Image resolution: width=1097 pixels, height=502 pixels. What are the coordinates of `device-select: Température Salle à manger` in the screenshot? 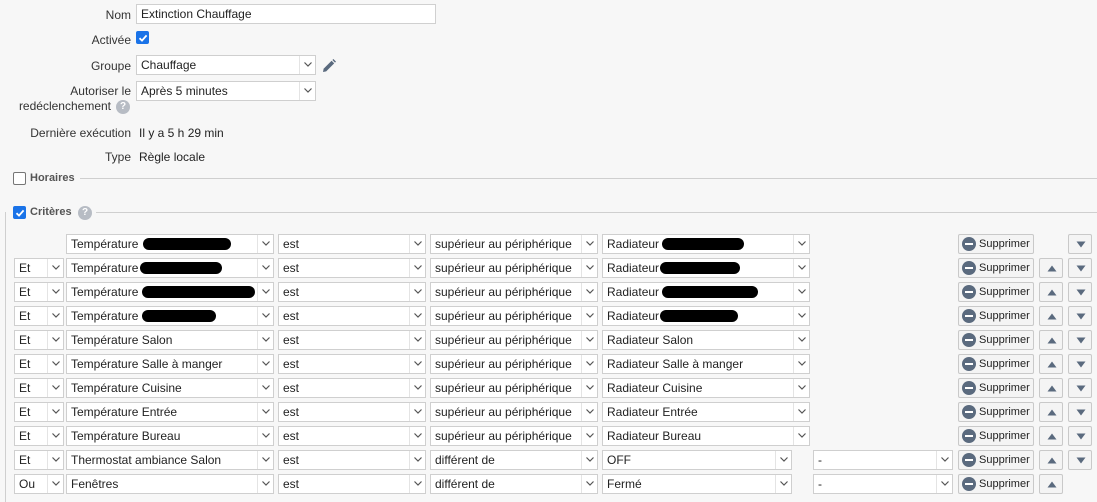 It's located at (170, 364).